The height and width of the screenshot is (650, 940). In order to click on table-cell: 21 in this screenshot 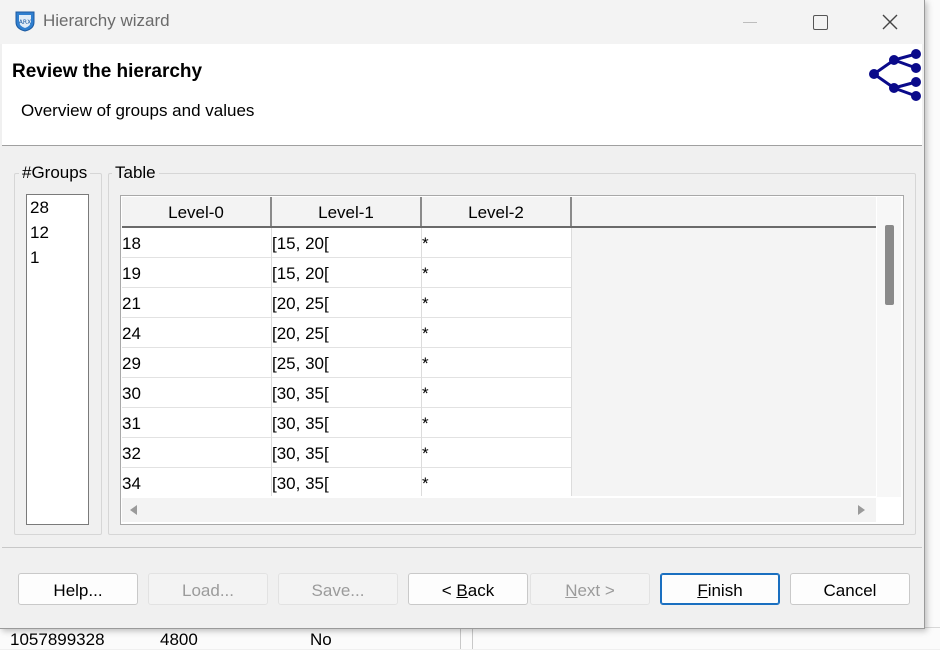, I will do `click(197, 303)`.